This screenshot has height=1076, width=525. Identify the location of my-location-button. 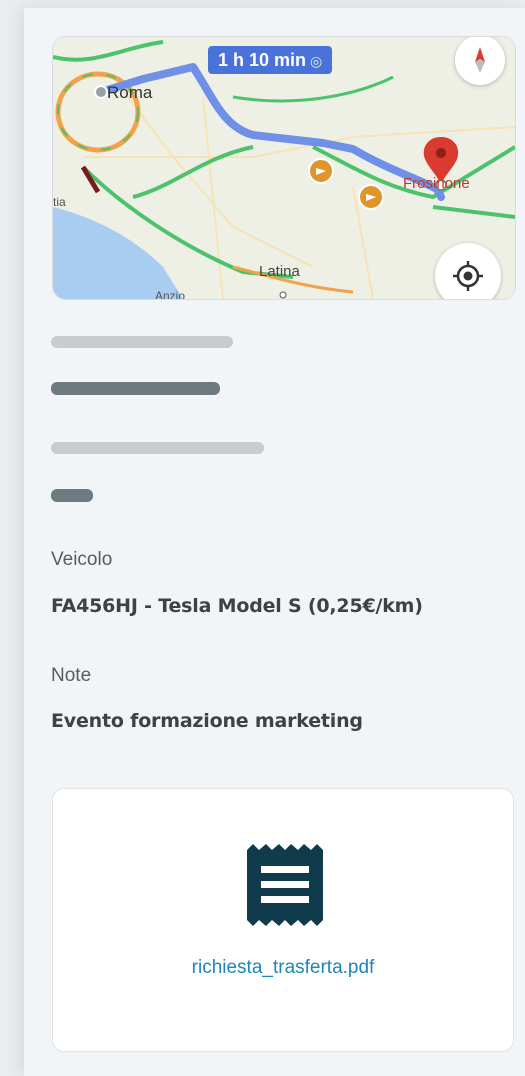
(468, 271).